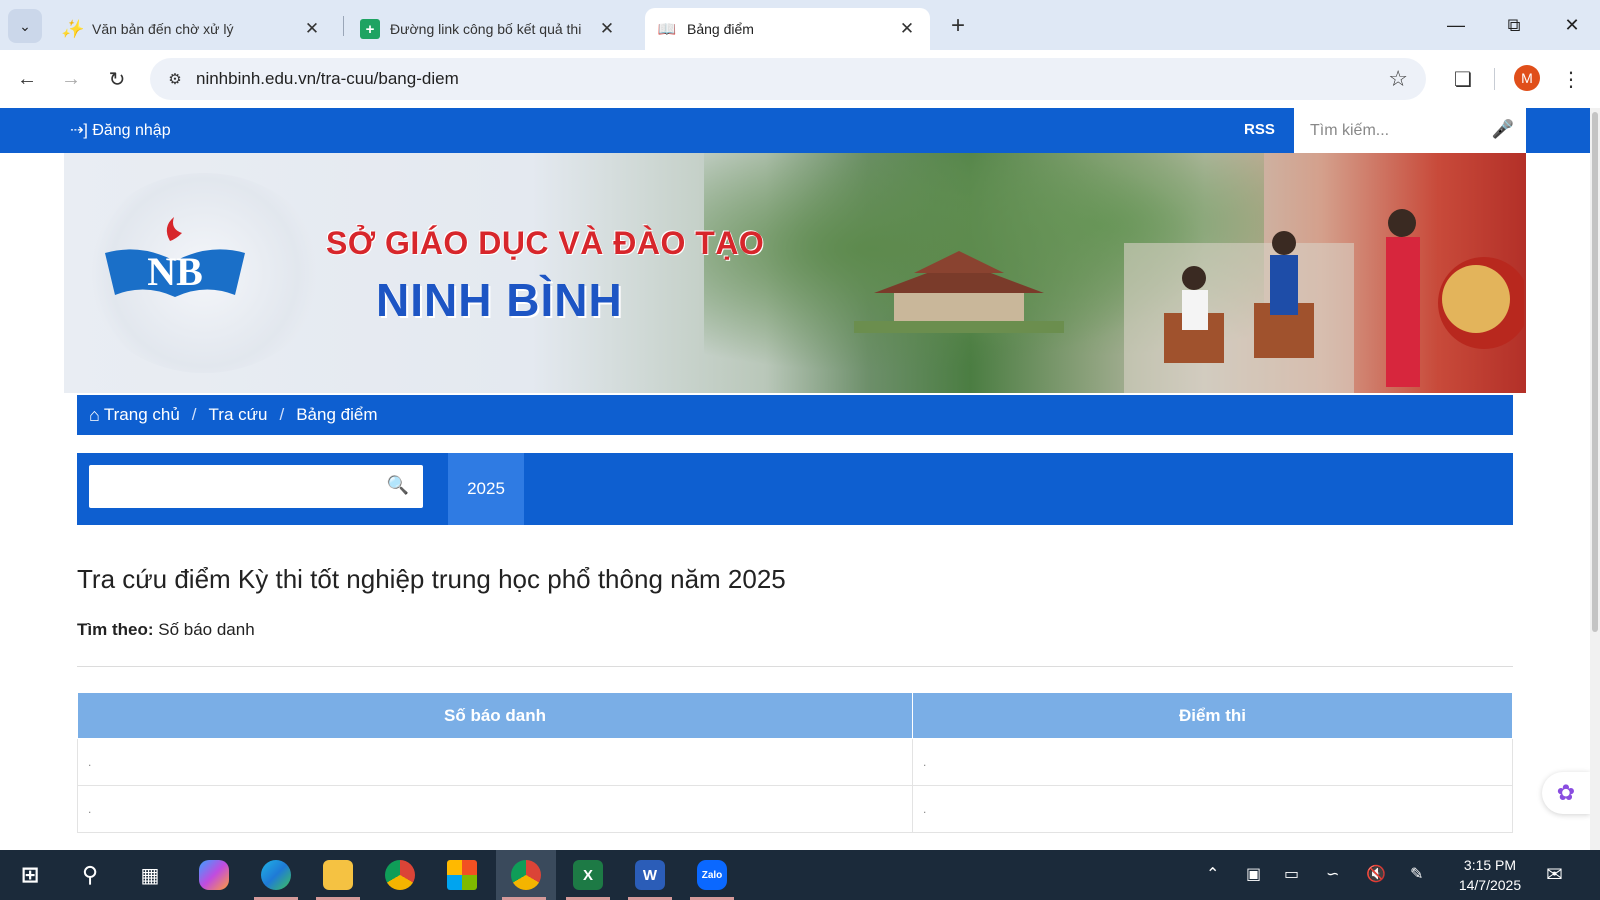  What do you see at coordinates (788, 79) in the screenshot?
I see `address-bar: ⚙ ninhbinh.edu.vn/tra-cuu/bang-diem ☆` at bounding box center [788, 79].